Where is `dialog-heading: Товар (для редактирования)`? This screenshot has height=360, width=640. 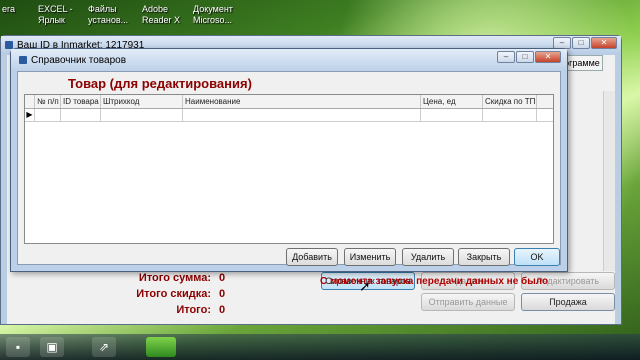 dialog-heading: Товар (для редактирования) is located at coordinates (160, 83).